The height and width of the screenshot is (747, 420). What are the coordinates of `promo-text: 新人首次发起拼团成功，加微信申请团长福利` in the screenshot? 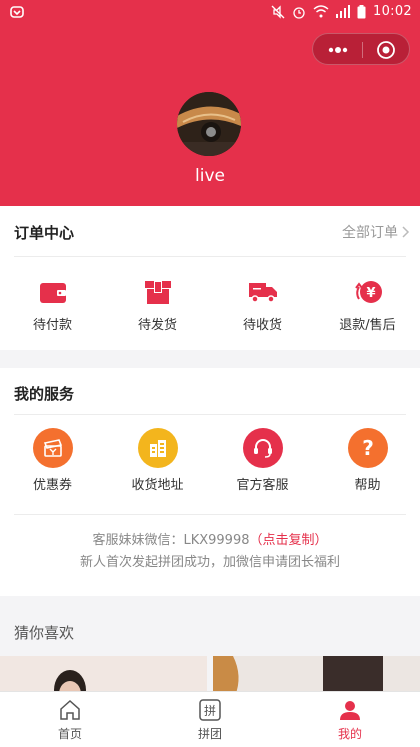 It's located at (209, 562).